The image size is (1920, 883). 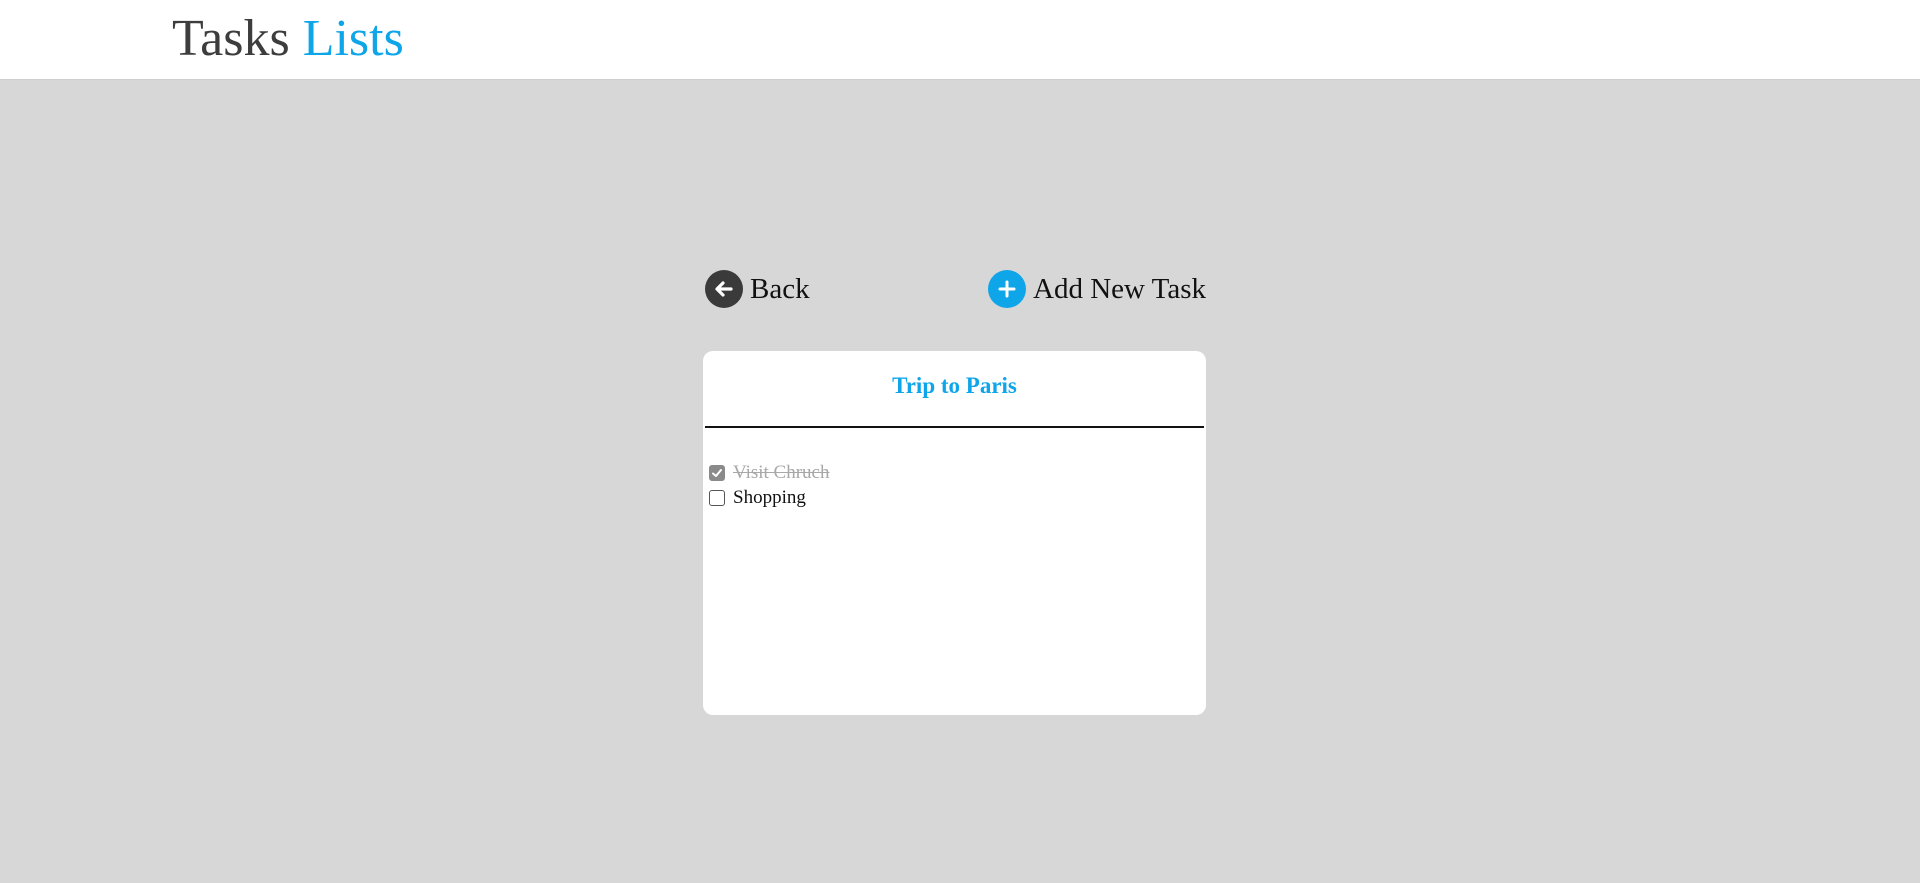 What do you see at coordinates (955, 289) in the screenshot?
I see `task-actions: Back Add New Task` at bounding box center [955, 289].